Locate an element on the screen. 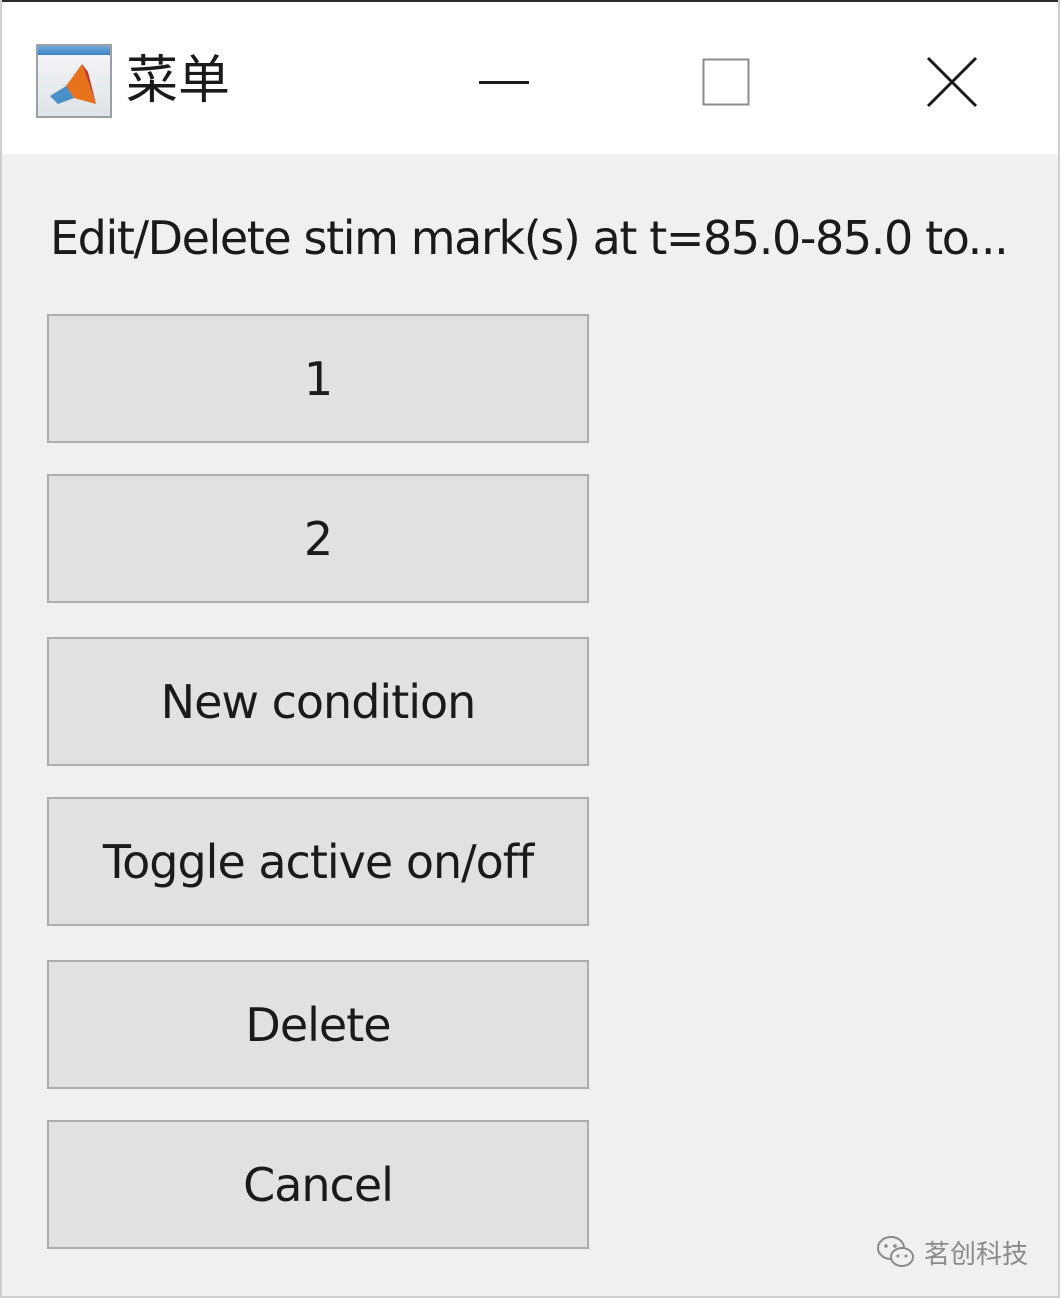 The image size is (1060, 1298). option-2-button: 2 is located at coordinates (318, 538).